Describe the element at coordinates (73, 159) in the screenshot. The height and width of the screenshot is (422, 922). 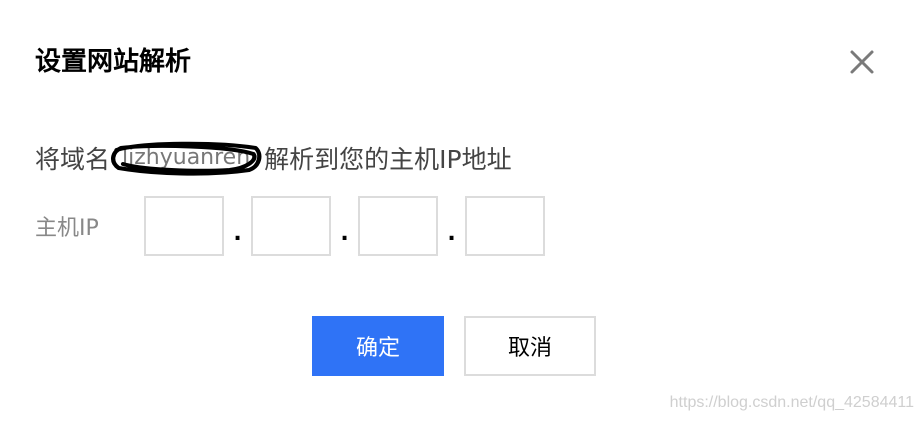
I see `description-prefix: 将域名` at that location.